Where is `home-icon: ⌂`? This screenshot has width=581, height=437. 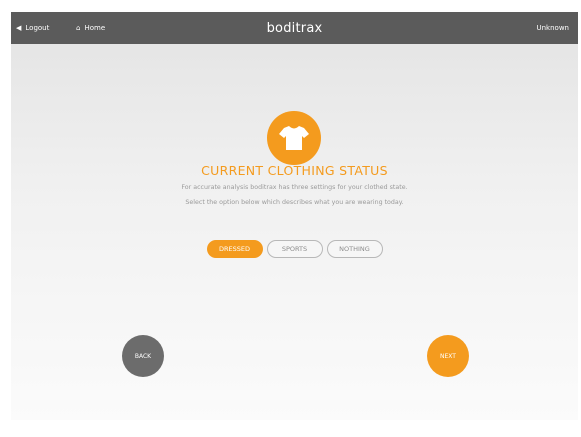
home-icon: ⌂ is located at coordinates (78, 27).